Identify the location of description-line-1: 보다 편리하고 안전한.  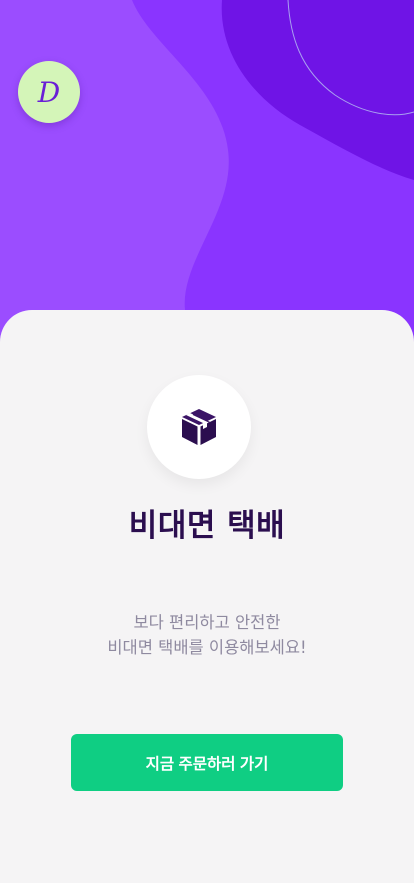
(207, 622).